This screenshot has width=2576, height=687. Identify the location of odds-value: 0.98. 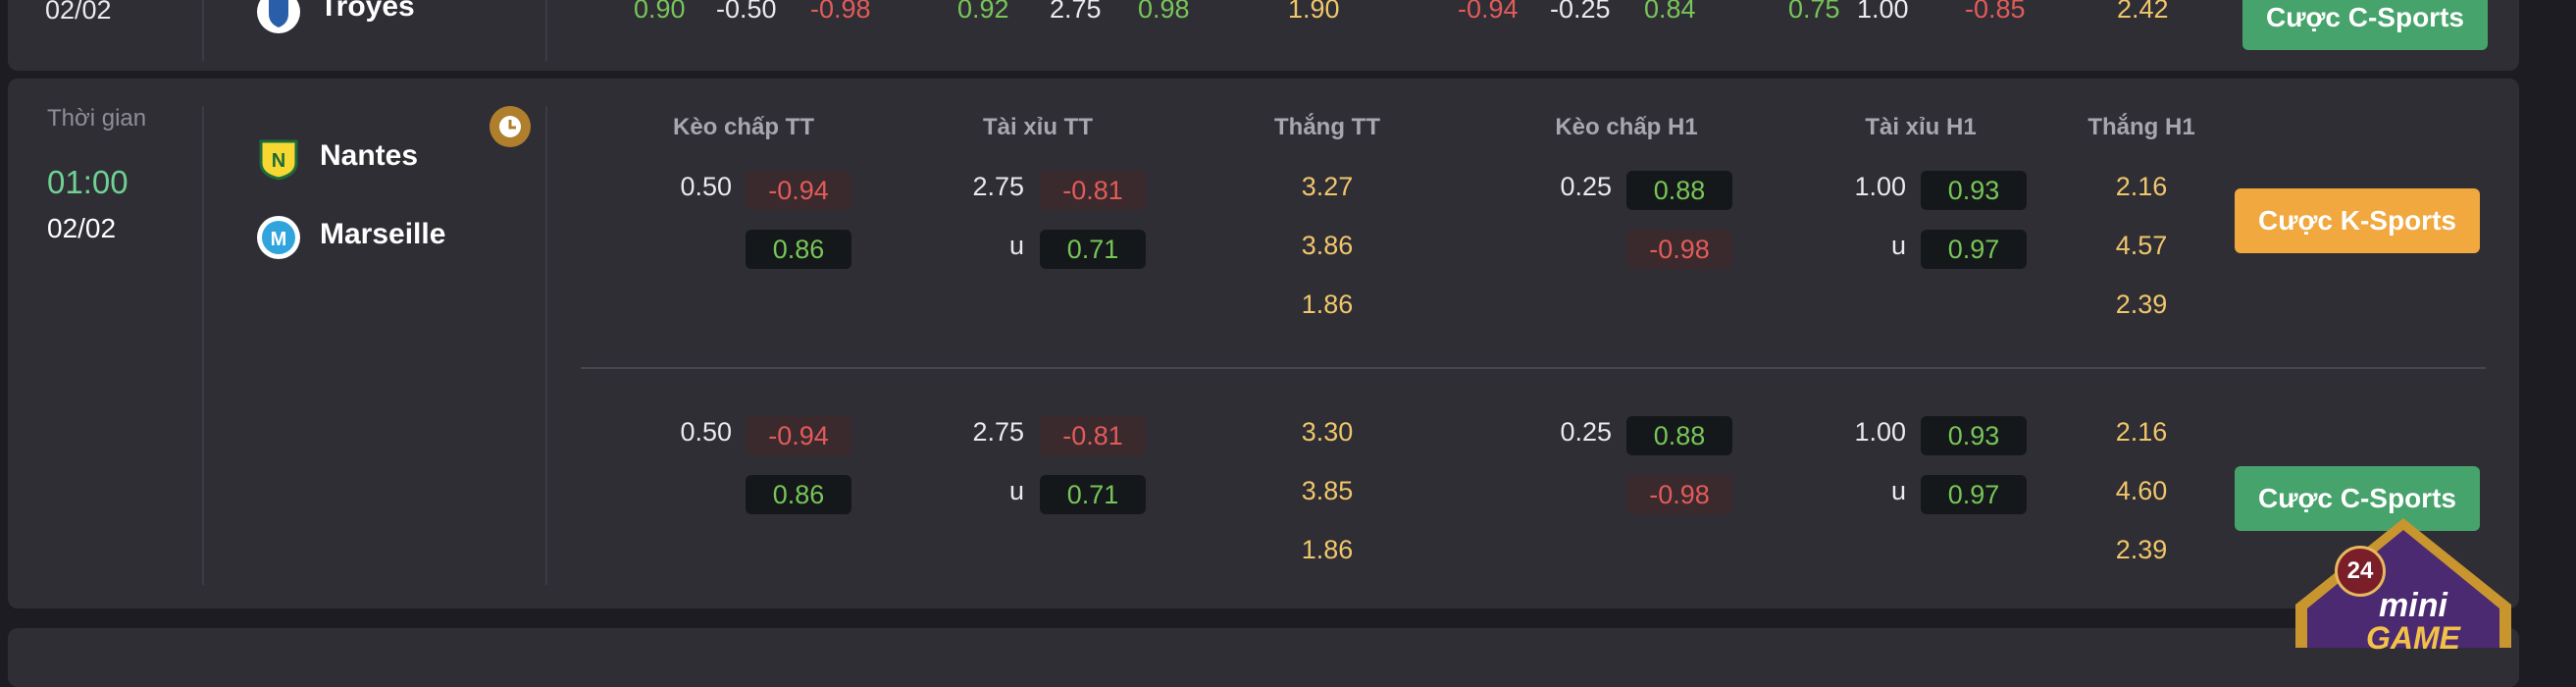
(1164, 13).